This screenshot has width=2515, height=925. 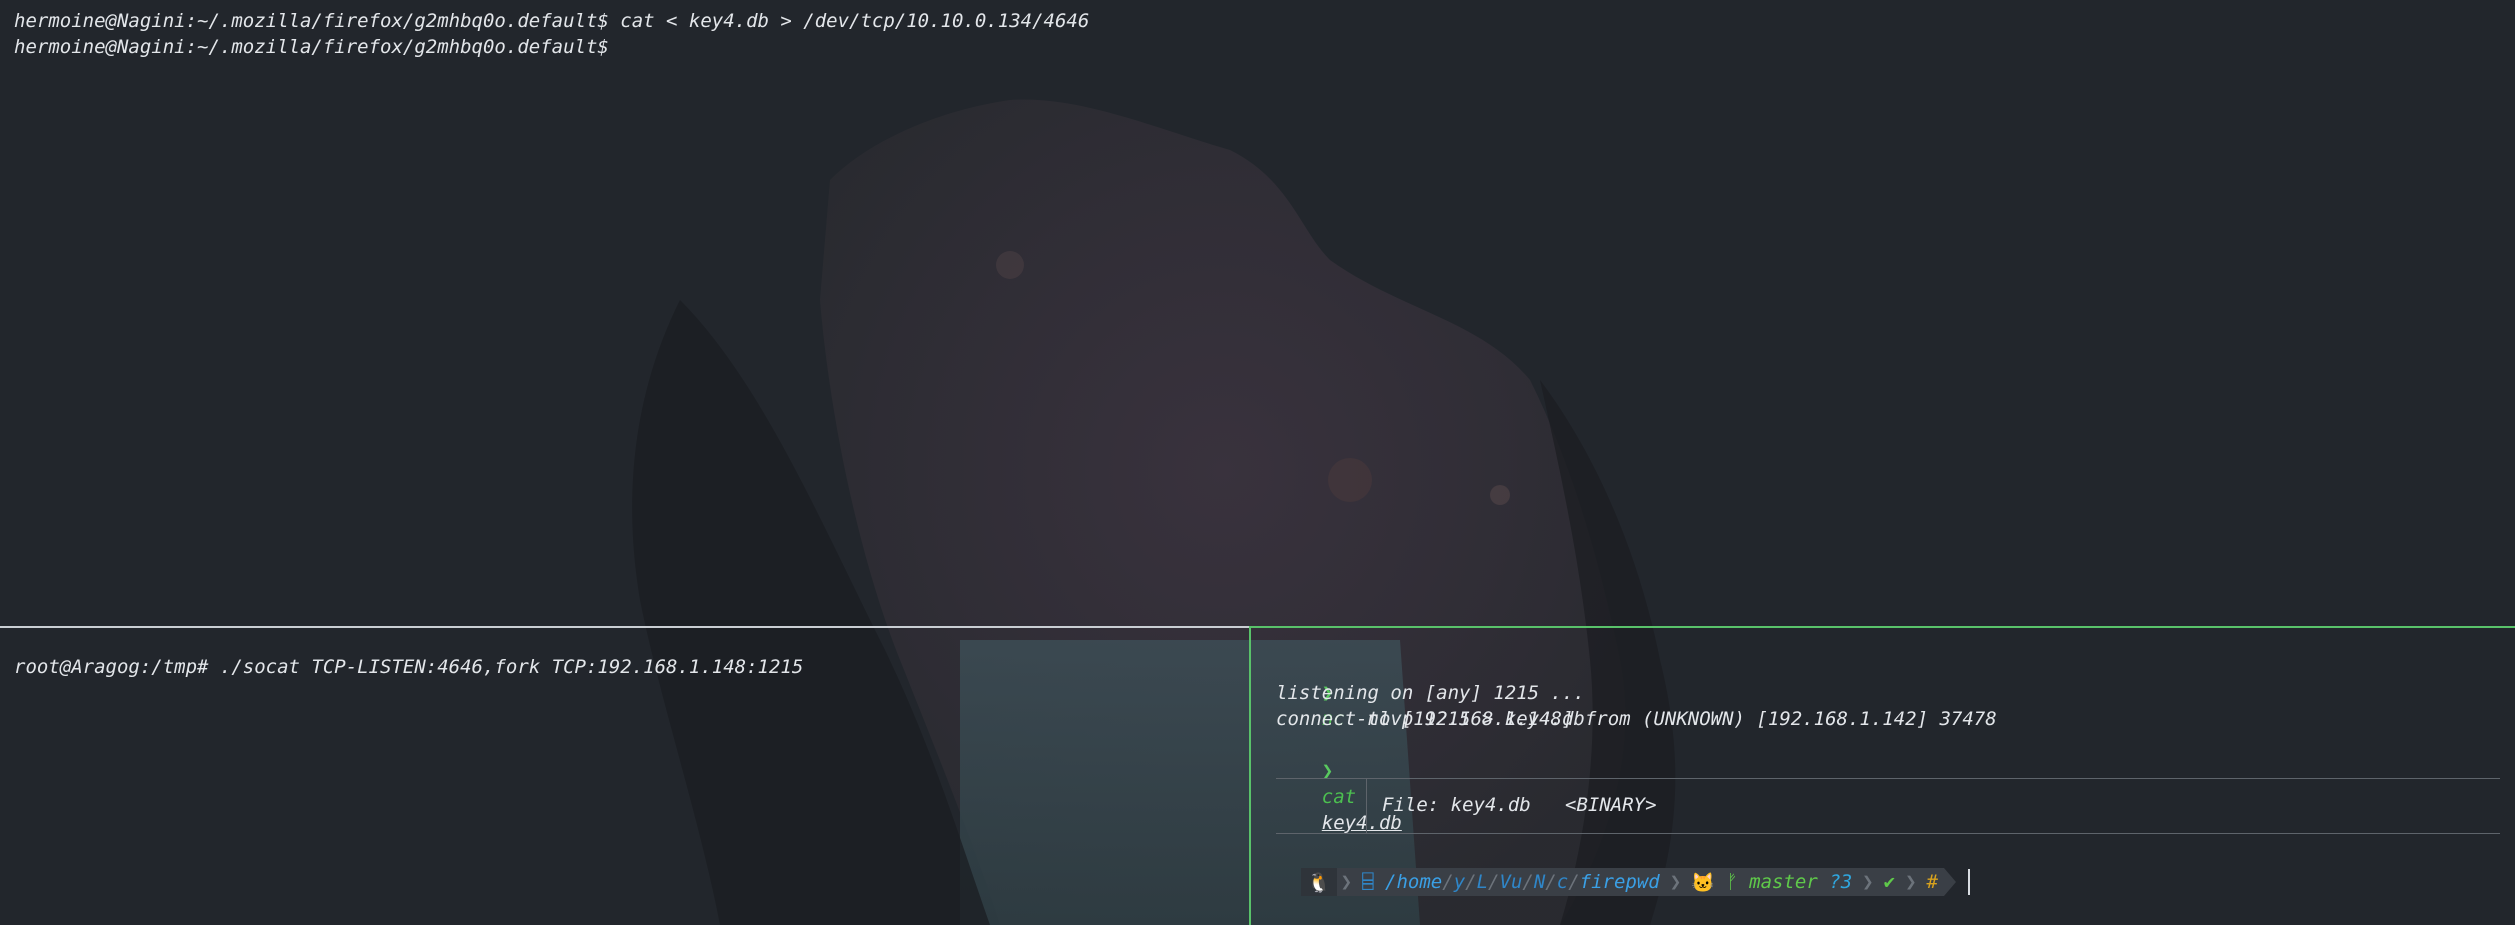 I want to click on branch-icon: ᚠ, so click(x=1732, y=882).